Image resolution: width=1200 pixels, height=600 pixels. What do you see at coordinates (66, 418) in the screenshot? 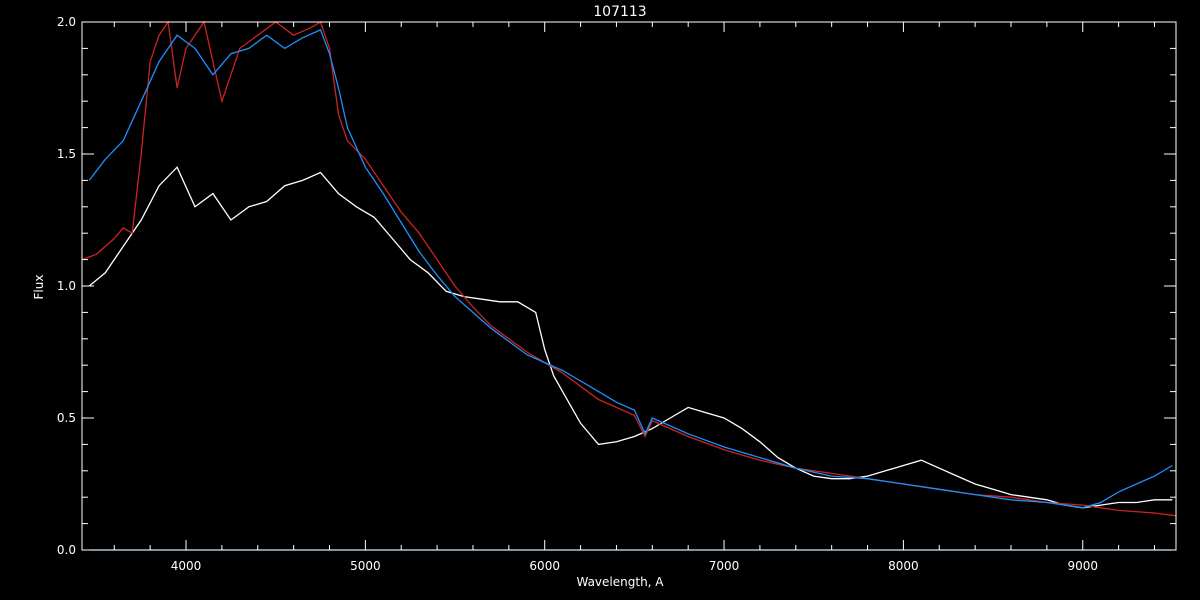
I see `y-tick-label: 0.5` at bounding box center [66, 418].